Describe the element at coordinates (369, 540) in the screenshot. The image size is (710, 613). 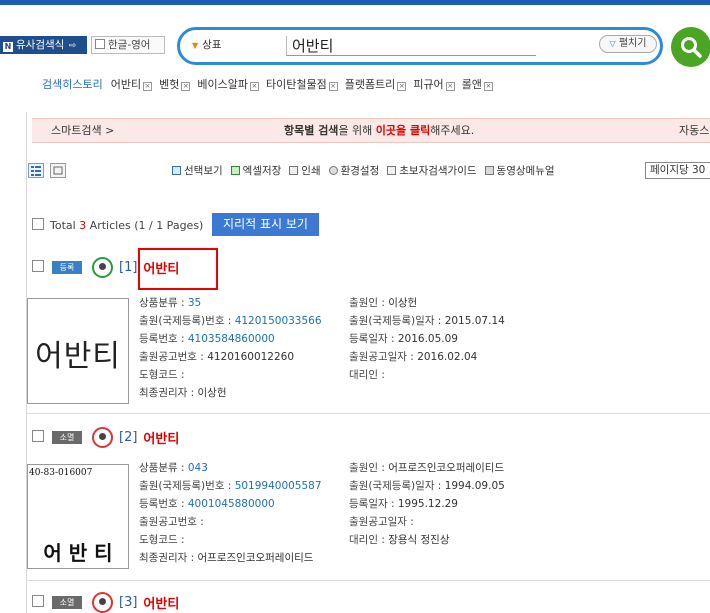
I see `field-label: 대리인 :` at that location.